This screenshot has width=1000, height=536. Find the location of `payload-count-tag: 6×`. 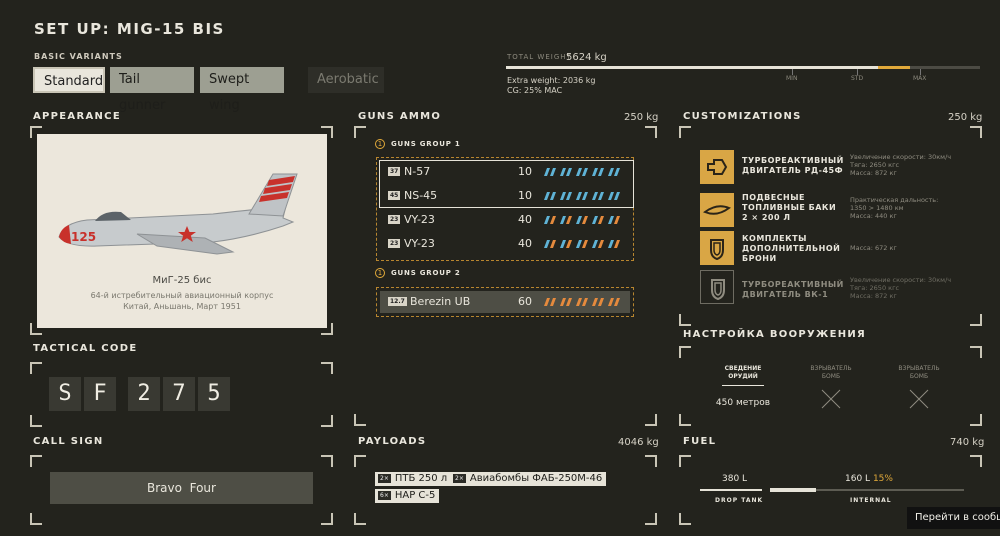

payload-count-tag: 6× is located at coordinates (384, 495).